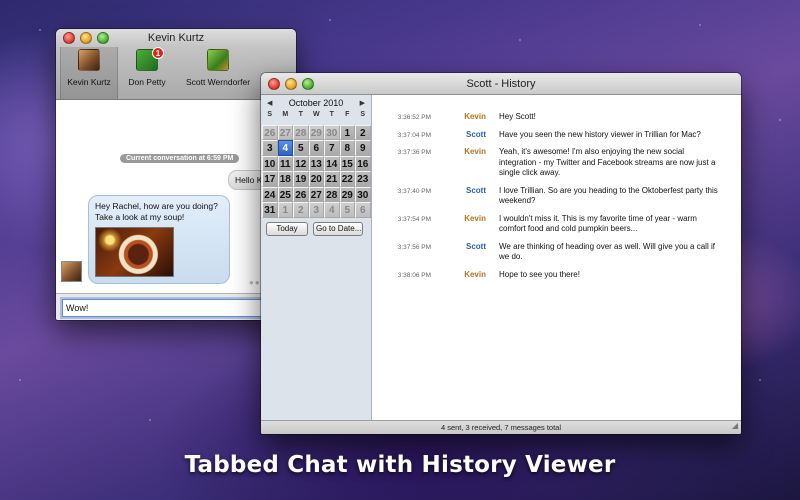 This screenshot has width=800, height=500. Describe the element at coordinates (363, 132) in the screenshot. I see `calendar-day: 2` at that location.